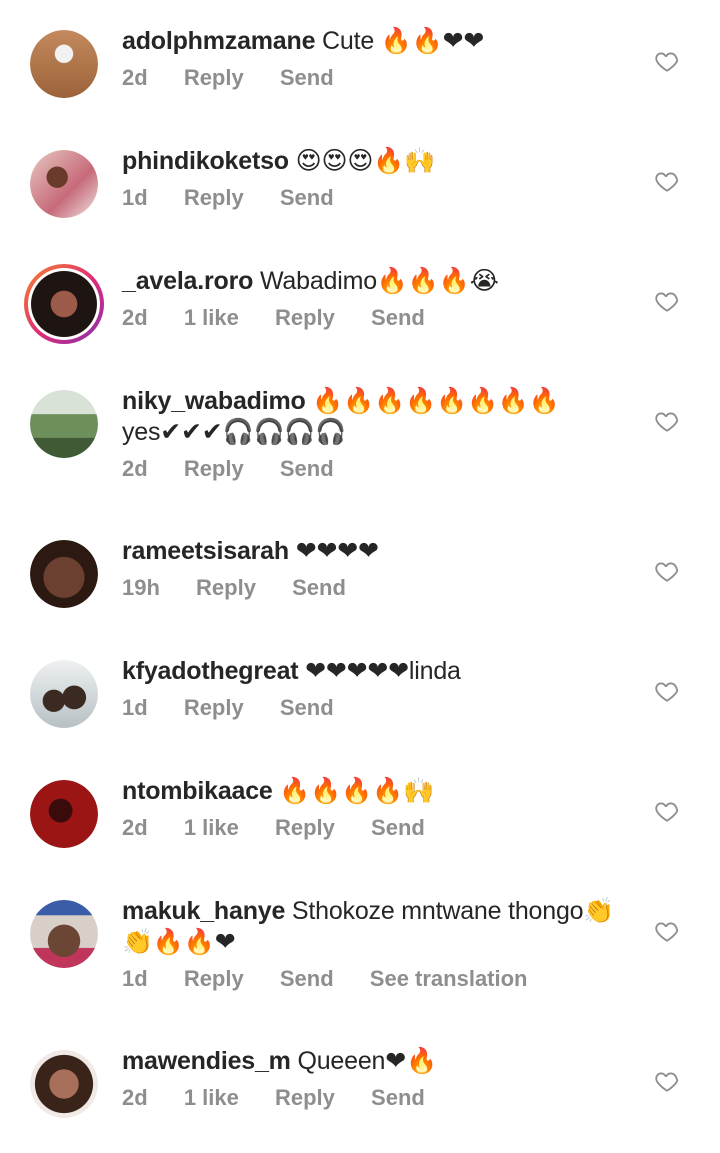  What do you see at coordinates (382, 808) in the screenshot?
I see `comment-body: ntombikaace 🔥🔥🔥🔥🙌 2d 1 like Reply Send` at bounding box center [382, 808].